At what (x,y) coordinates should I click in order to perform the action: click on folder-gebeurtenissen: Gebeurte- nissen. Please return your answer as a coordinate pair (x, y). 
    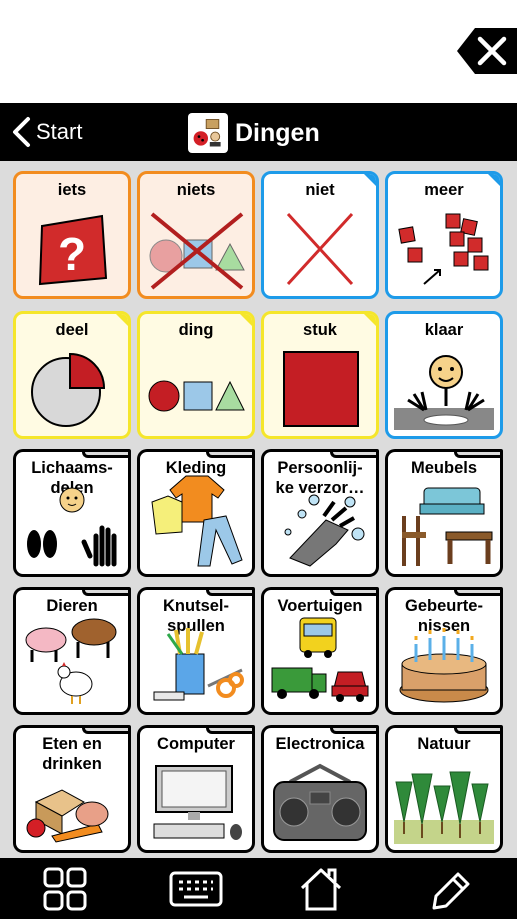
    Looking at the image, I should click on (444, 651).